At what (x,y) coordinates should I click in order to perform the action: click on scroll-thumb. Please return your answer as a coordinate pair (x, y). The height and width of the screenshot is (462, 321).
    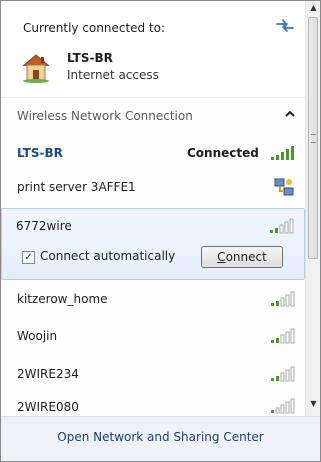
    Looking at the image, I should click on (313, 138).